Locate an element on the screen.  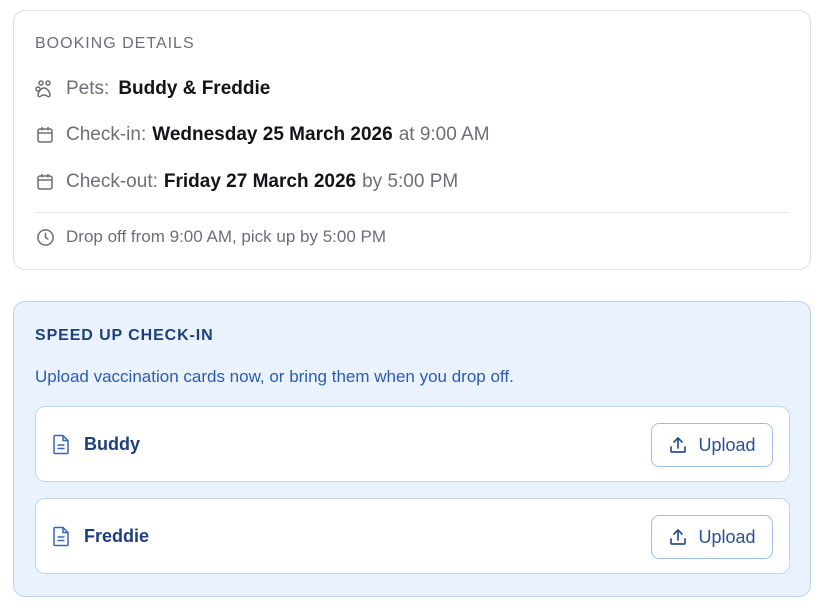
pet-upload-row: Buddy Upload is located at coordinates (412, 444).